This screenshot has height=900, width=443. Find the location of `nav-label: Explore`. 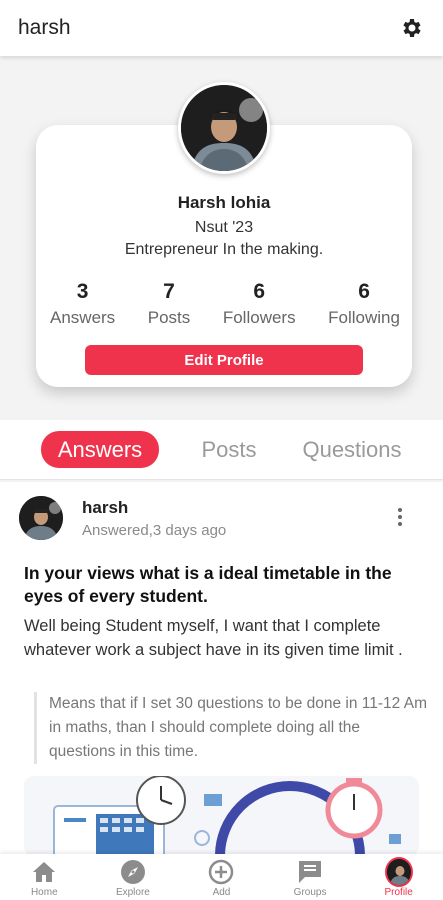

nav-label: Explore is located at coordinates (132, 892).